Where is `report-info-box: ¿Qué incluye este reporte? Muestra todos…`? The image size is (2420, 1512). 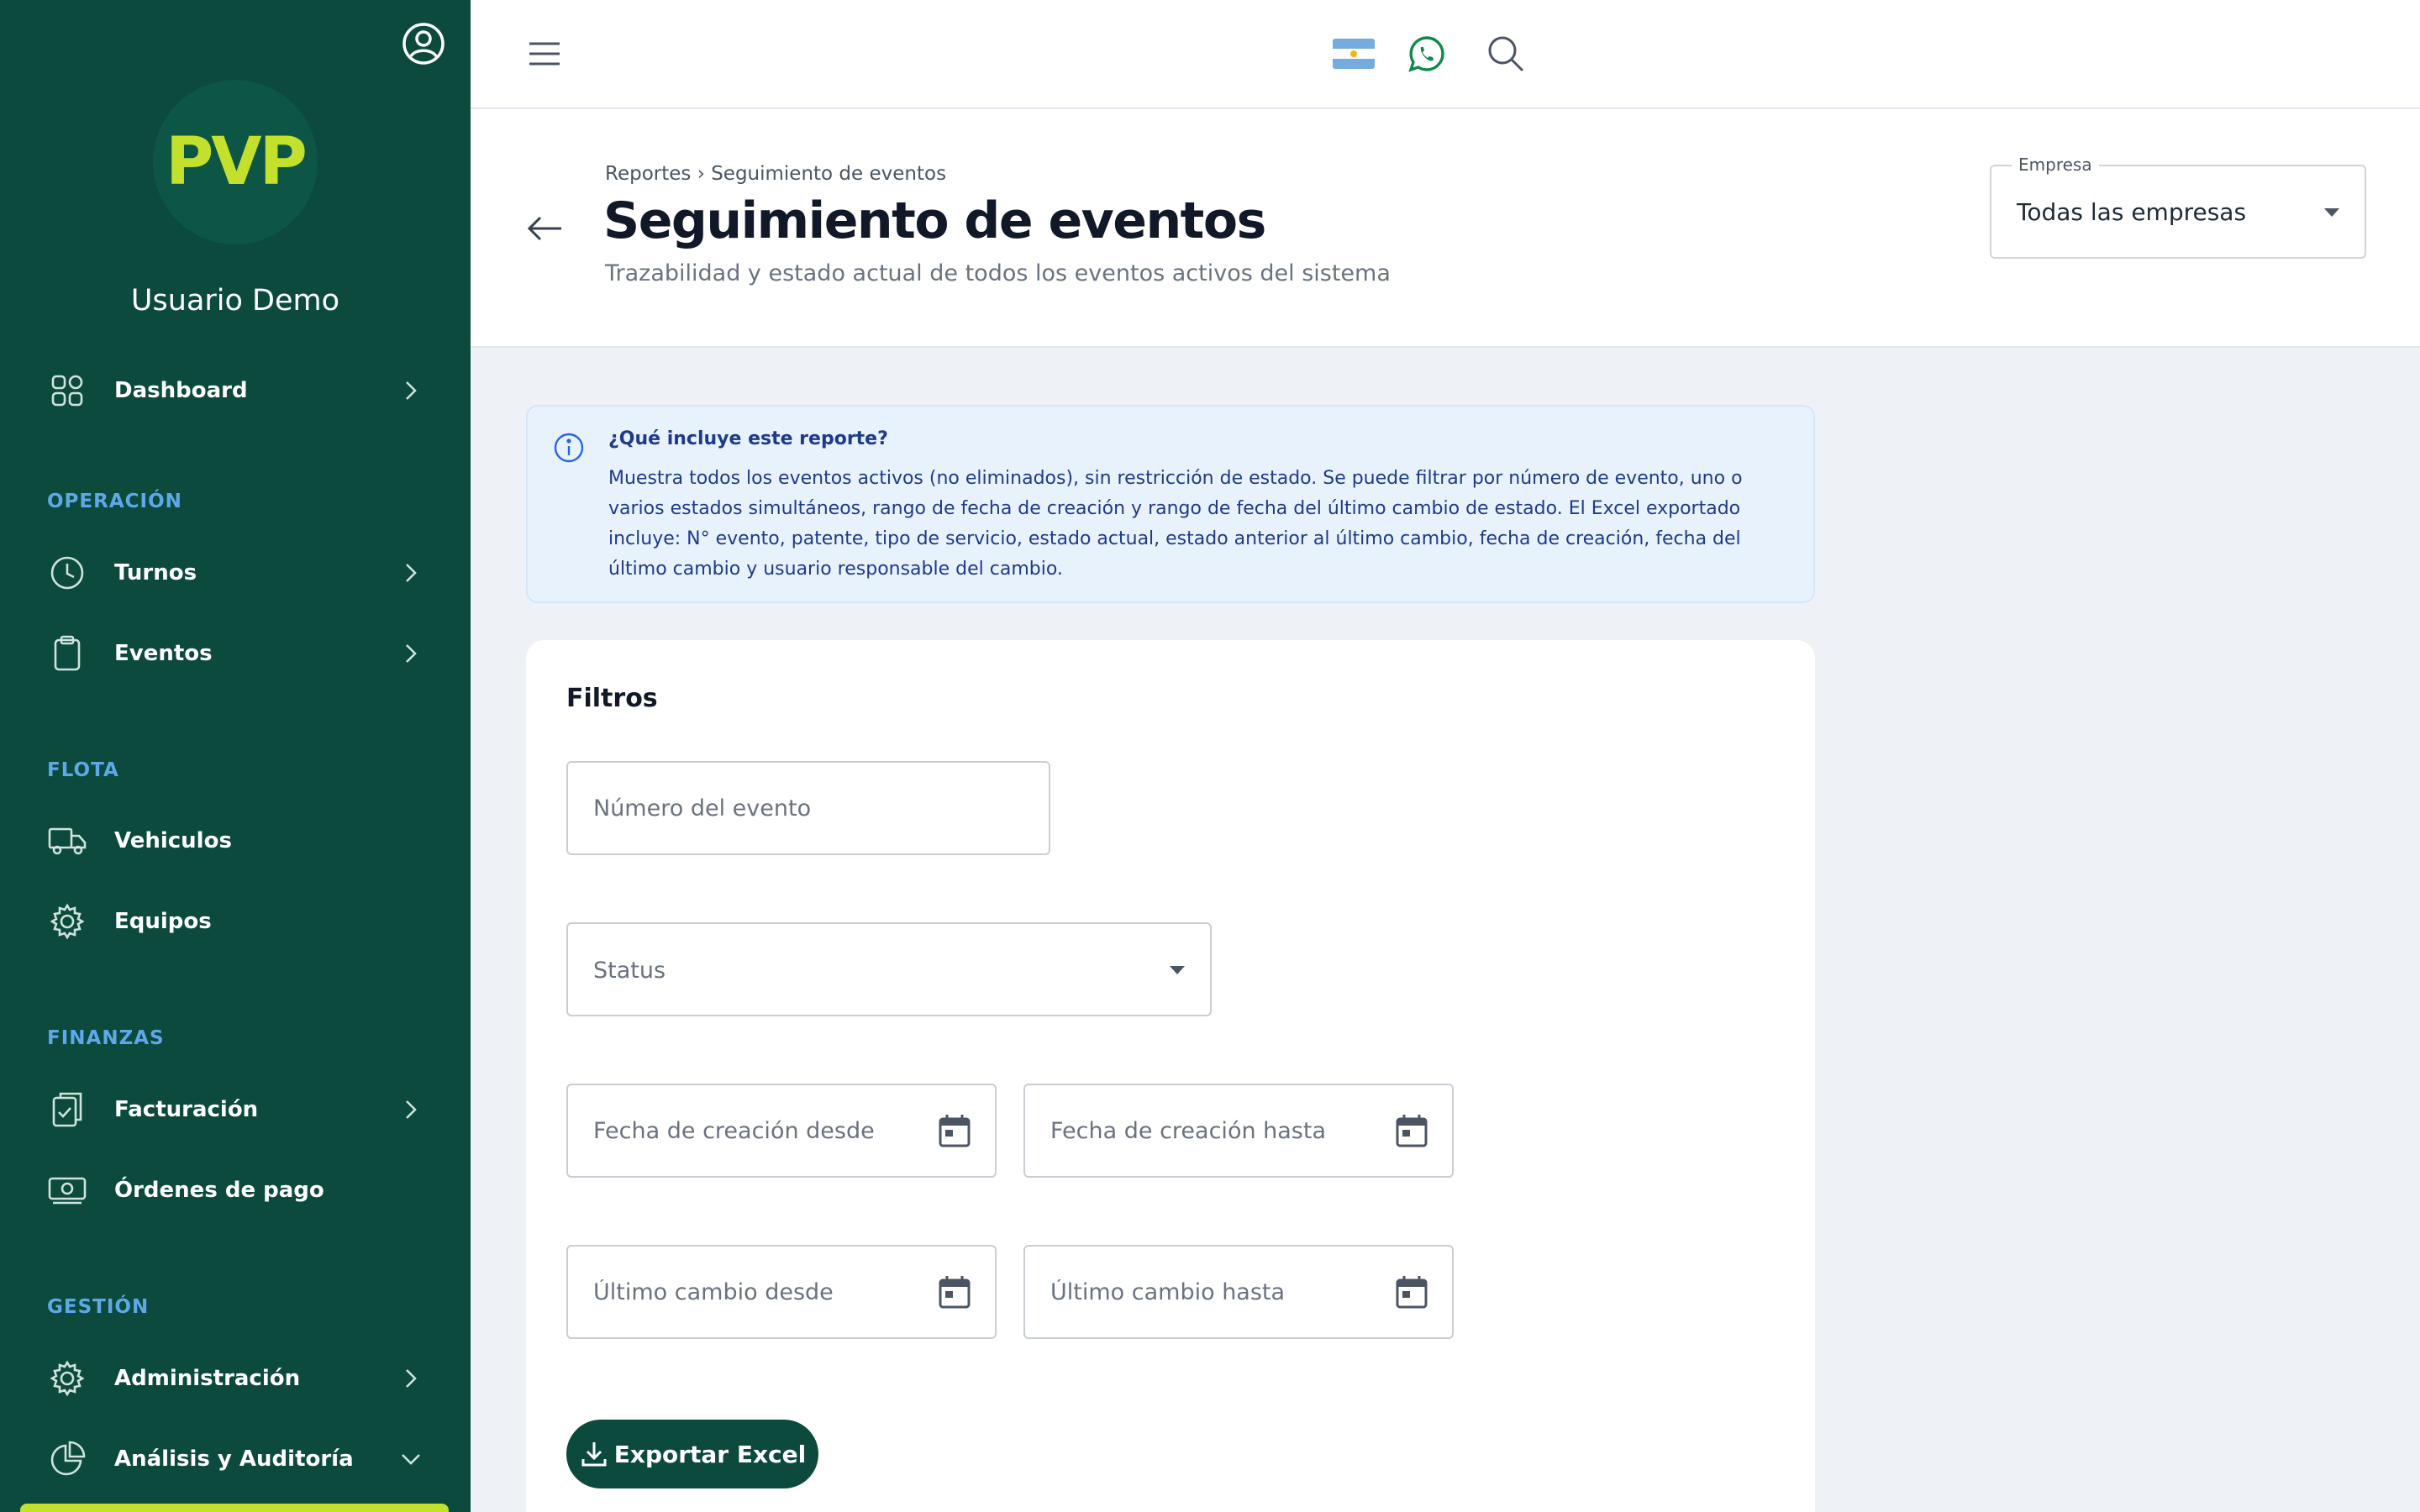 report-info-box: ¿Qué incluye este reporte? Muestra todos… is located at coordinates (1170, 504).